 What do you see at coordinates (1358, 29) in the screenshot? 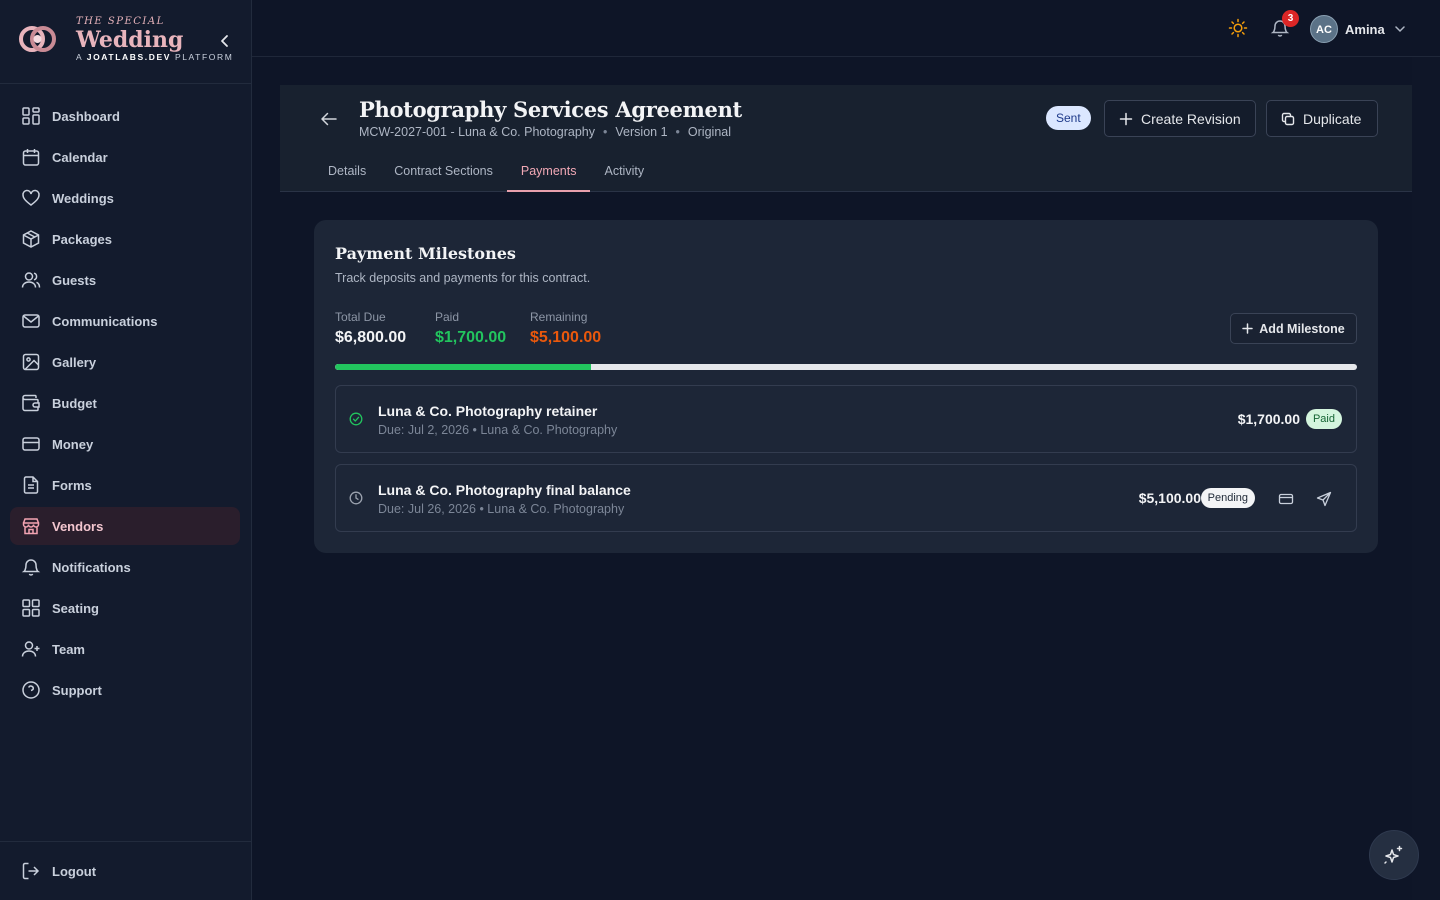
I see `user-menu: AC Amina` at bounding box center [1358, 29].